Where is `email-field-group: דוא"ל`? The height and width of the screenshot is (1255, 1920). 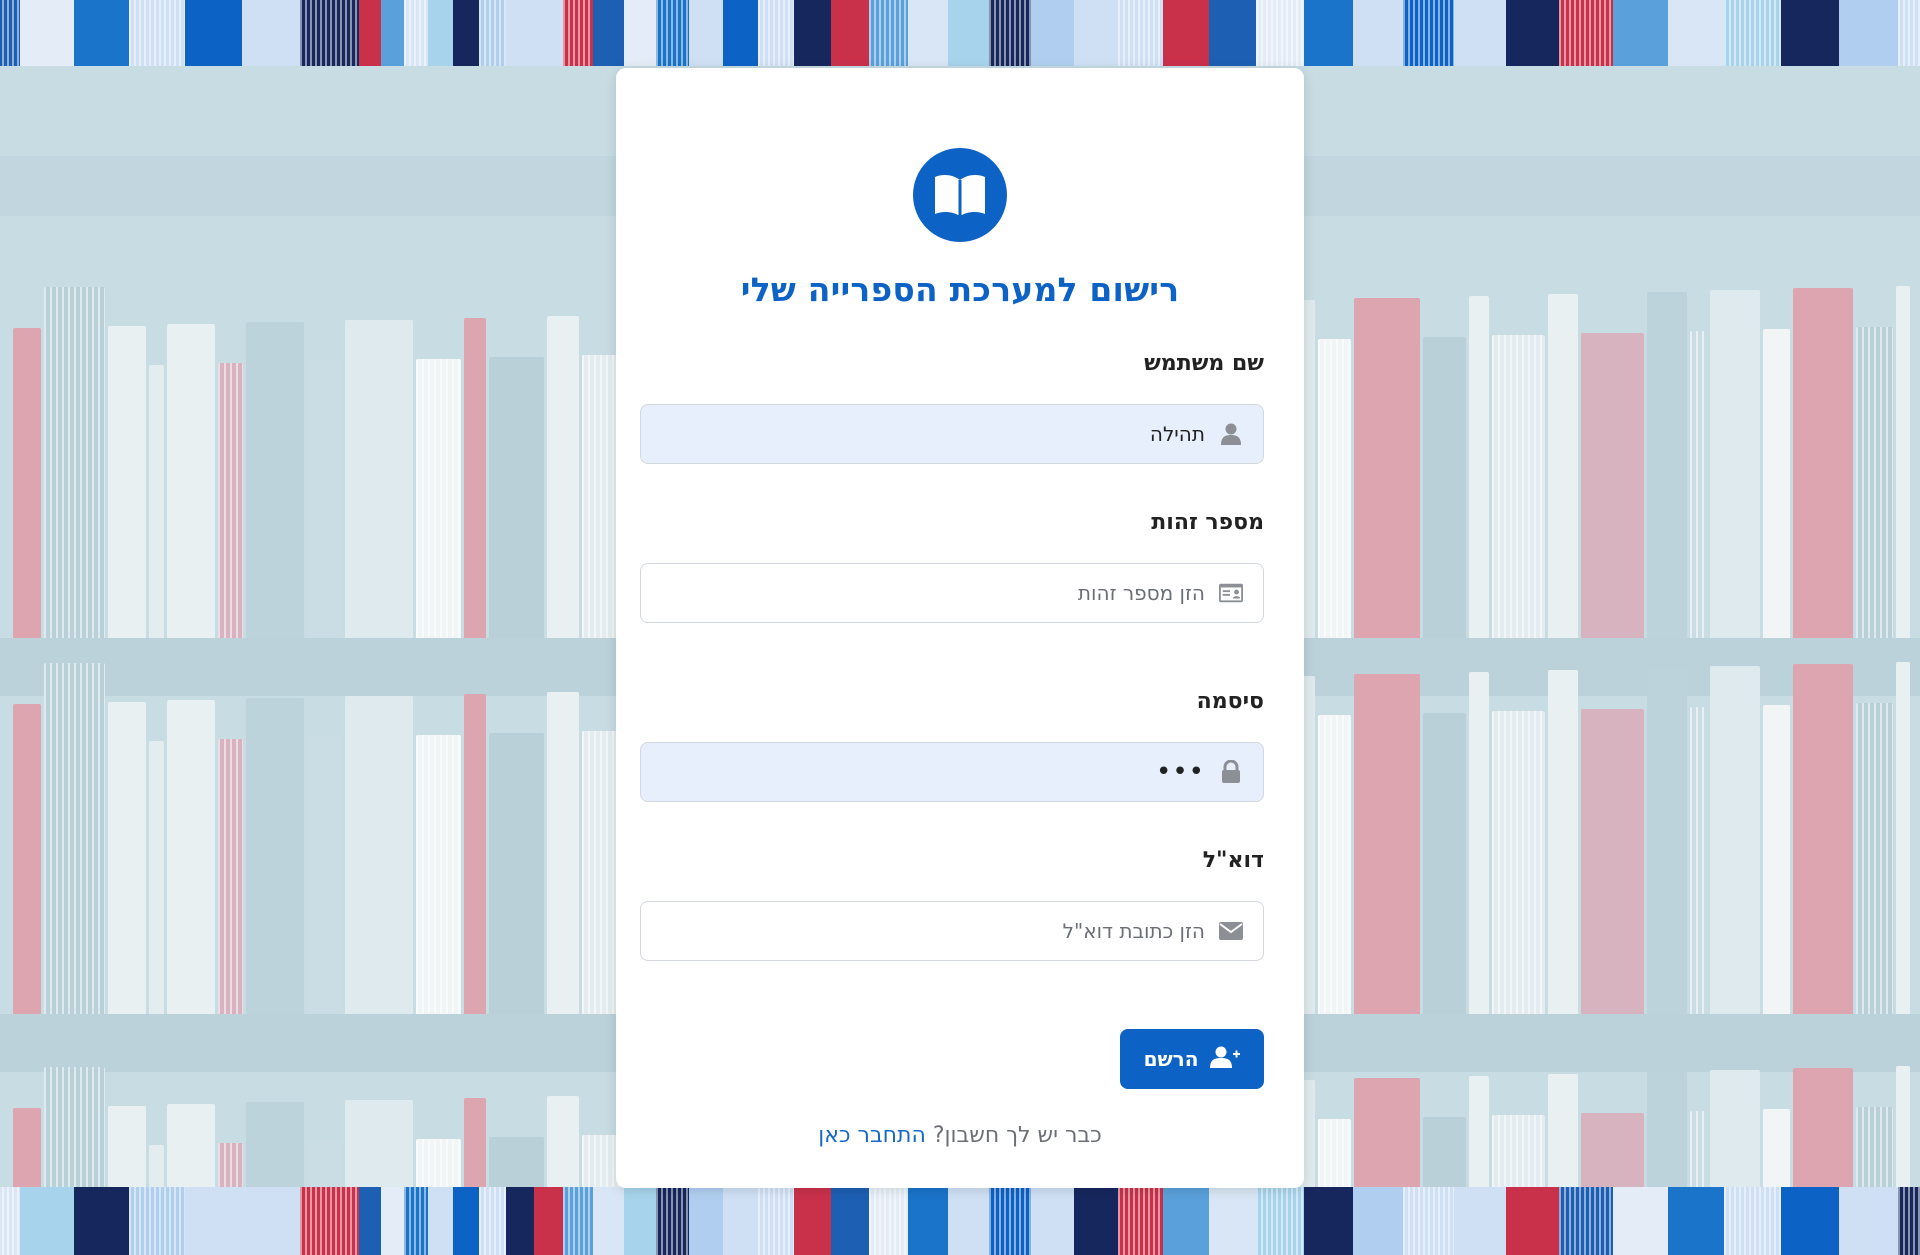
email-field-group: דוא"ל is located at coordinates (952, 904).